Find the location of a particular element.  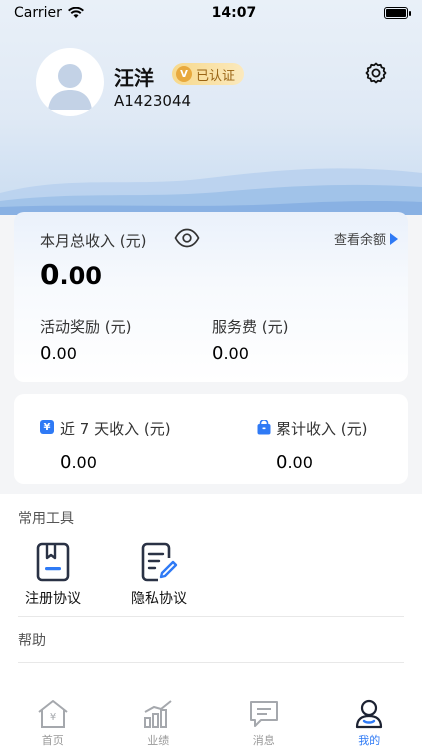

carrier-label: Carrier is located at coordinates (38, 13).